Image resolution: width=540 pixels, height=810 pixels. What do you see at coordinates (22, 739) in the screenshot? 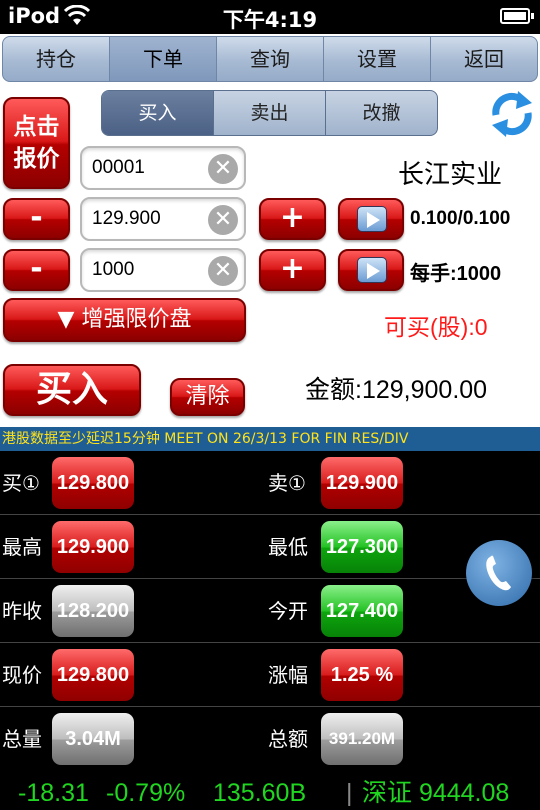
I see `quote-label: 总量` at bounding box center [22, 739].